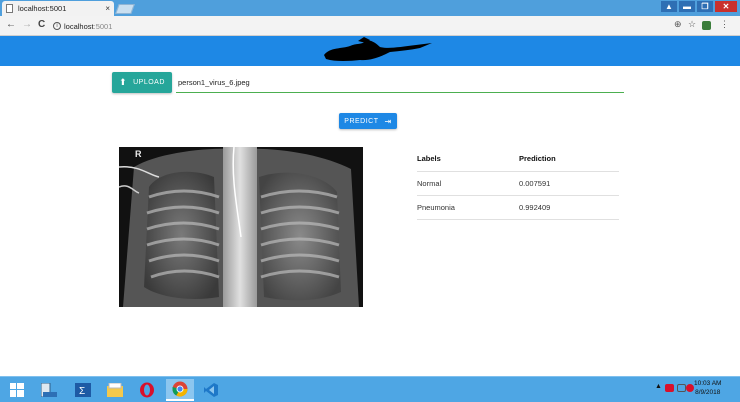 This screenshot has width=740, height=402. I want to click on new-tab-button, so click(125, 9).